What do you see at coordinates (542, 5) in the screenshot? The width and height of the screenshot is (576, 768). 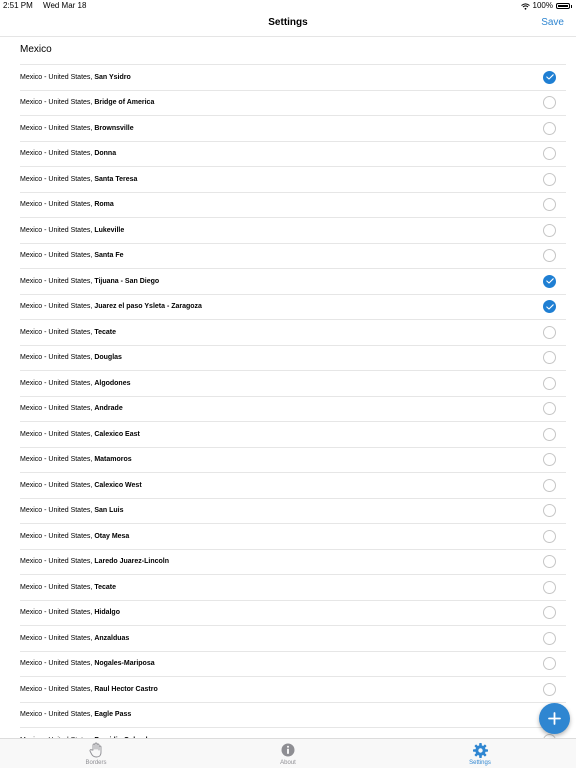 I see `battery-percent: 100%` at bounding box center [542, 5].